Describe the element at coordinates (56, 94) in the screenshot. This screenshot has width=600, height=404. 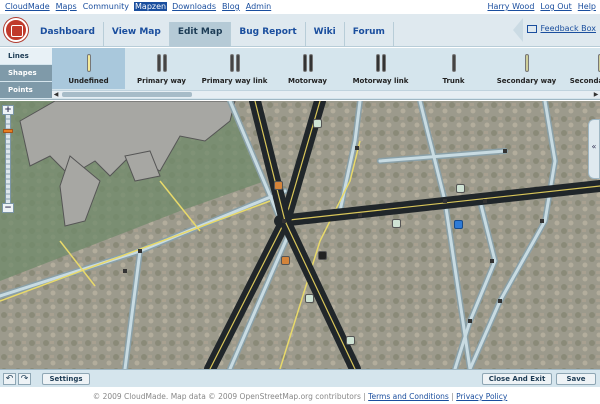
I see `scroll-left-icon: ◀` at that location.